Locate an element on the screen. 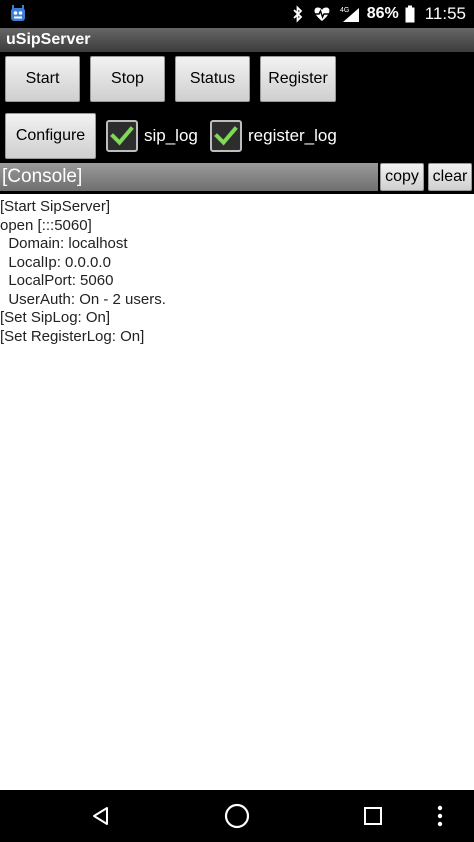 The width and height of the screenshot is (474, 842). stop-button: Stop is located at coordinates (127, 79).